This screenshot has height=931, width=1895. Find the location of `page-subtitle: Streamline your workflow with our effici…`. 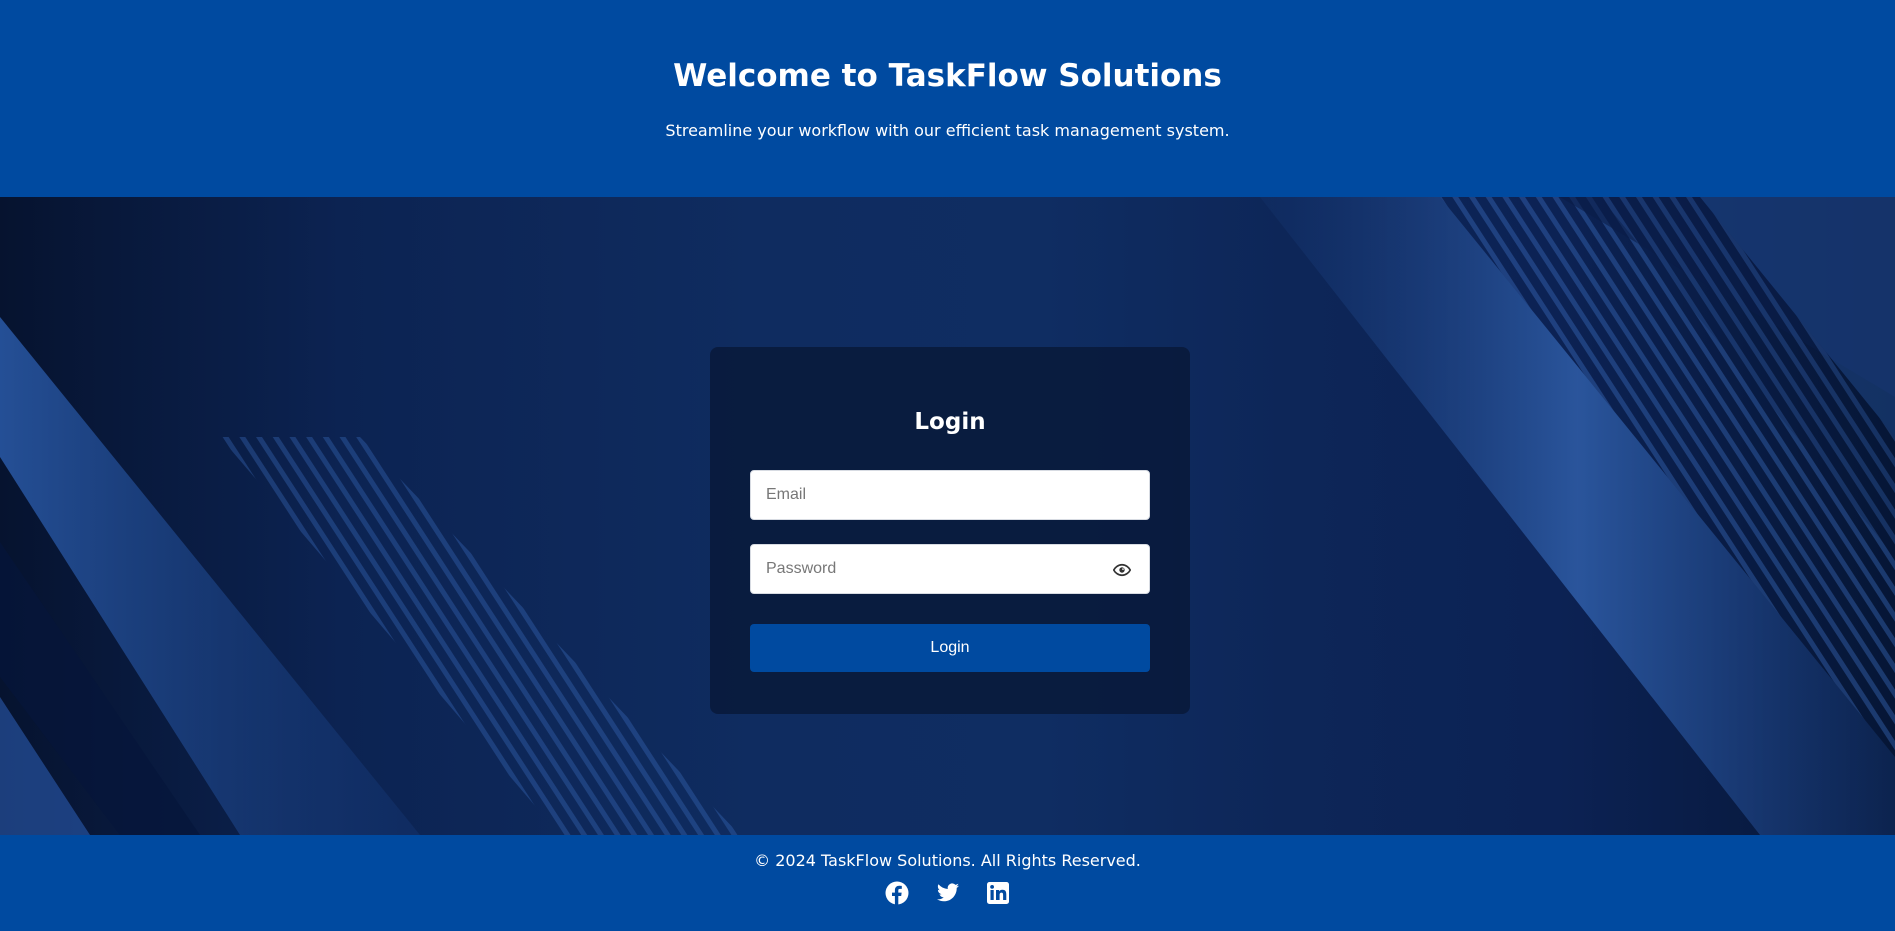

page-subtitle: Streamline your workflow with our effici… is located at coordinates (947, 130).